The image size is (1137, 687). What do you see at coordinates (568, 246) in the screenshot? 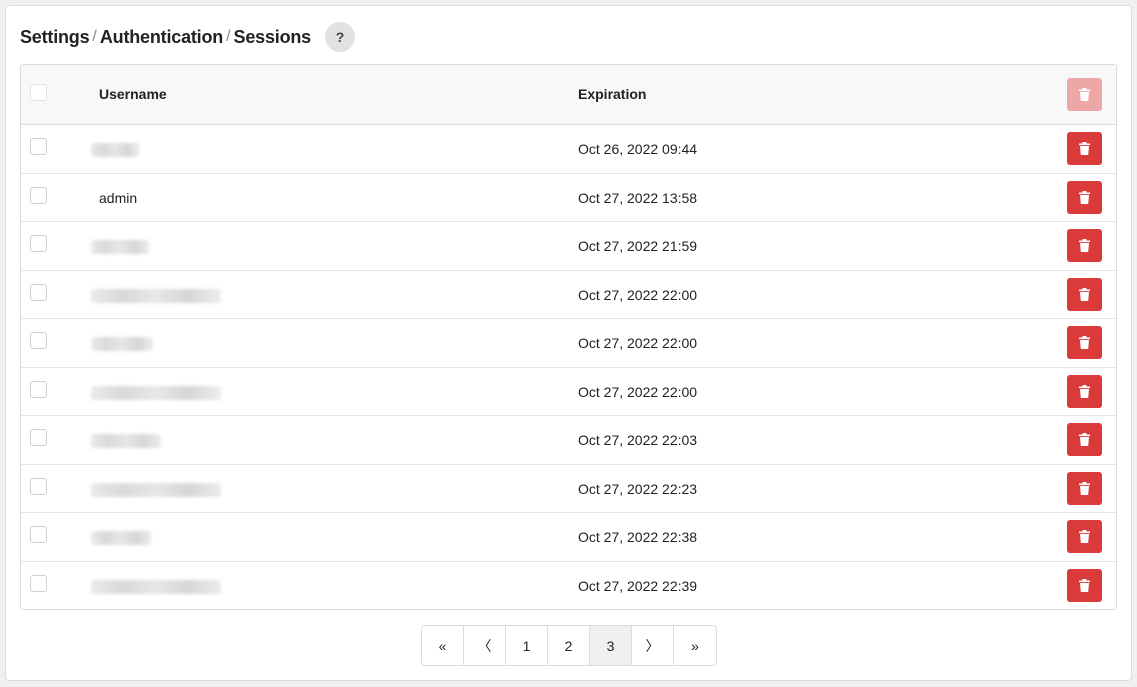
I see `table-row: Oct 27, 2022 21:59` at bounding box center [568, 246].